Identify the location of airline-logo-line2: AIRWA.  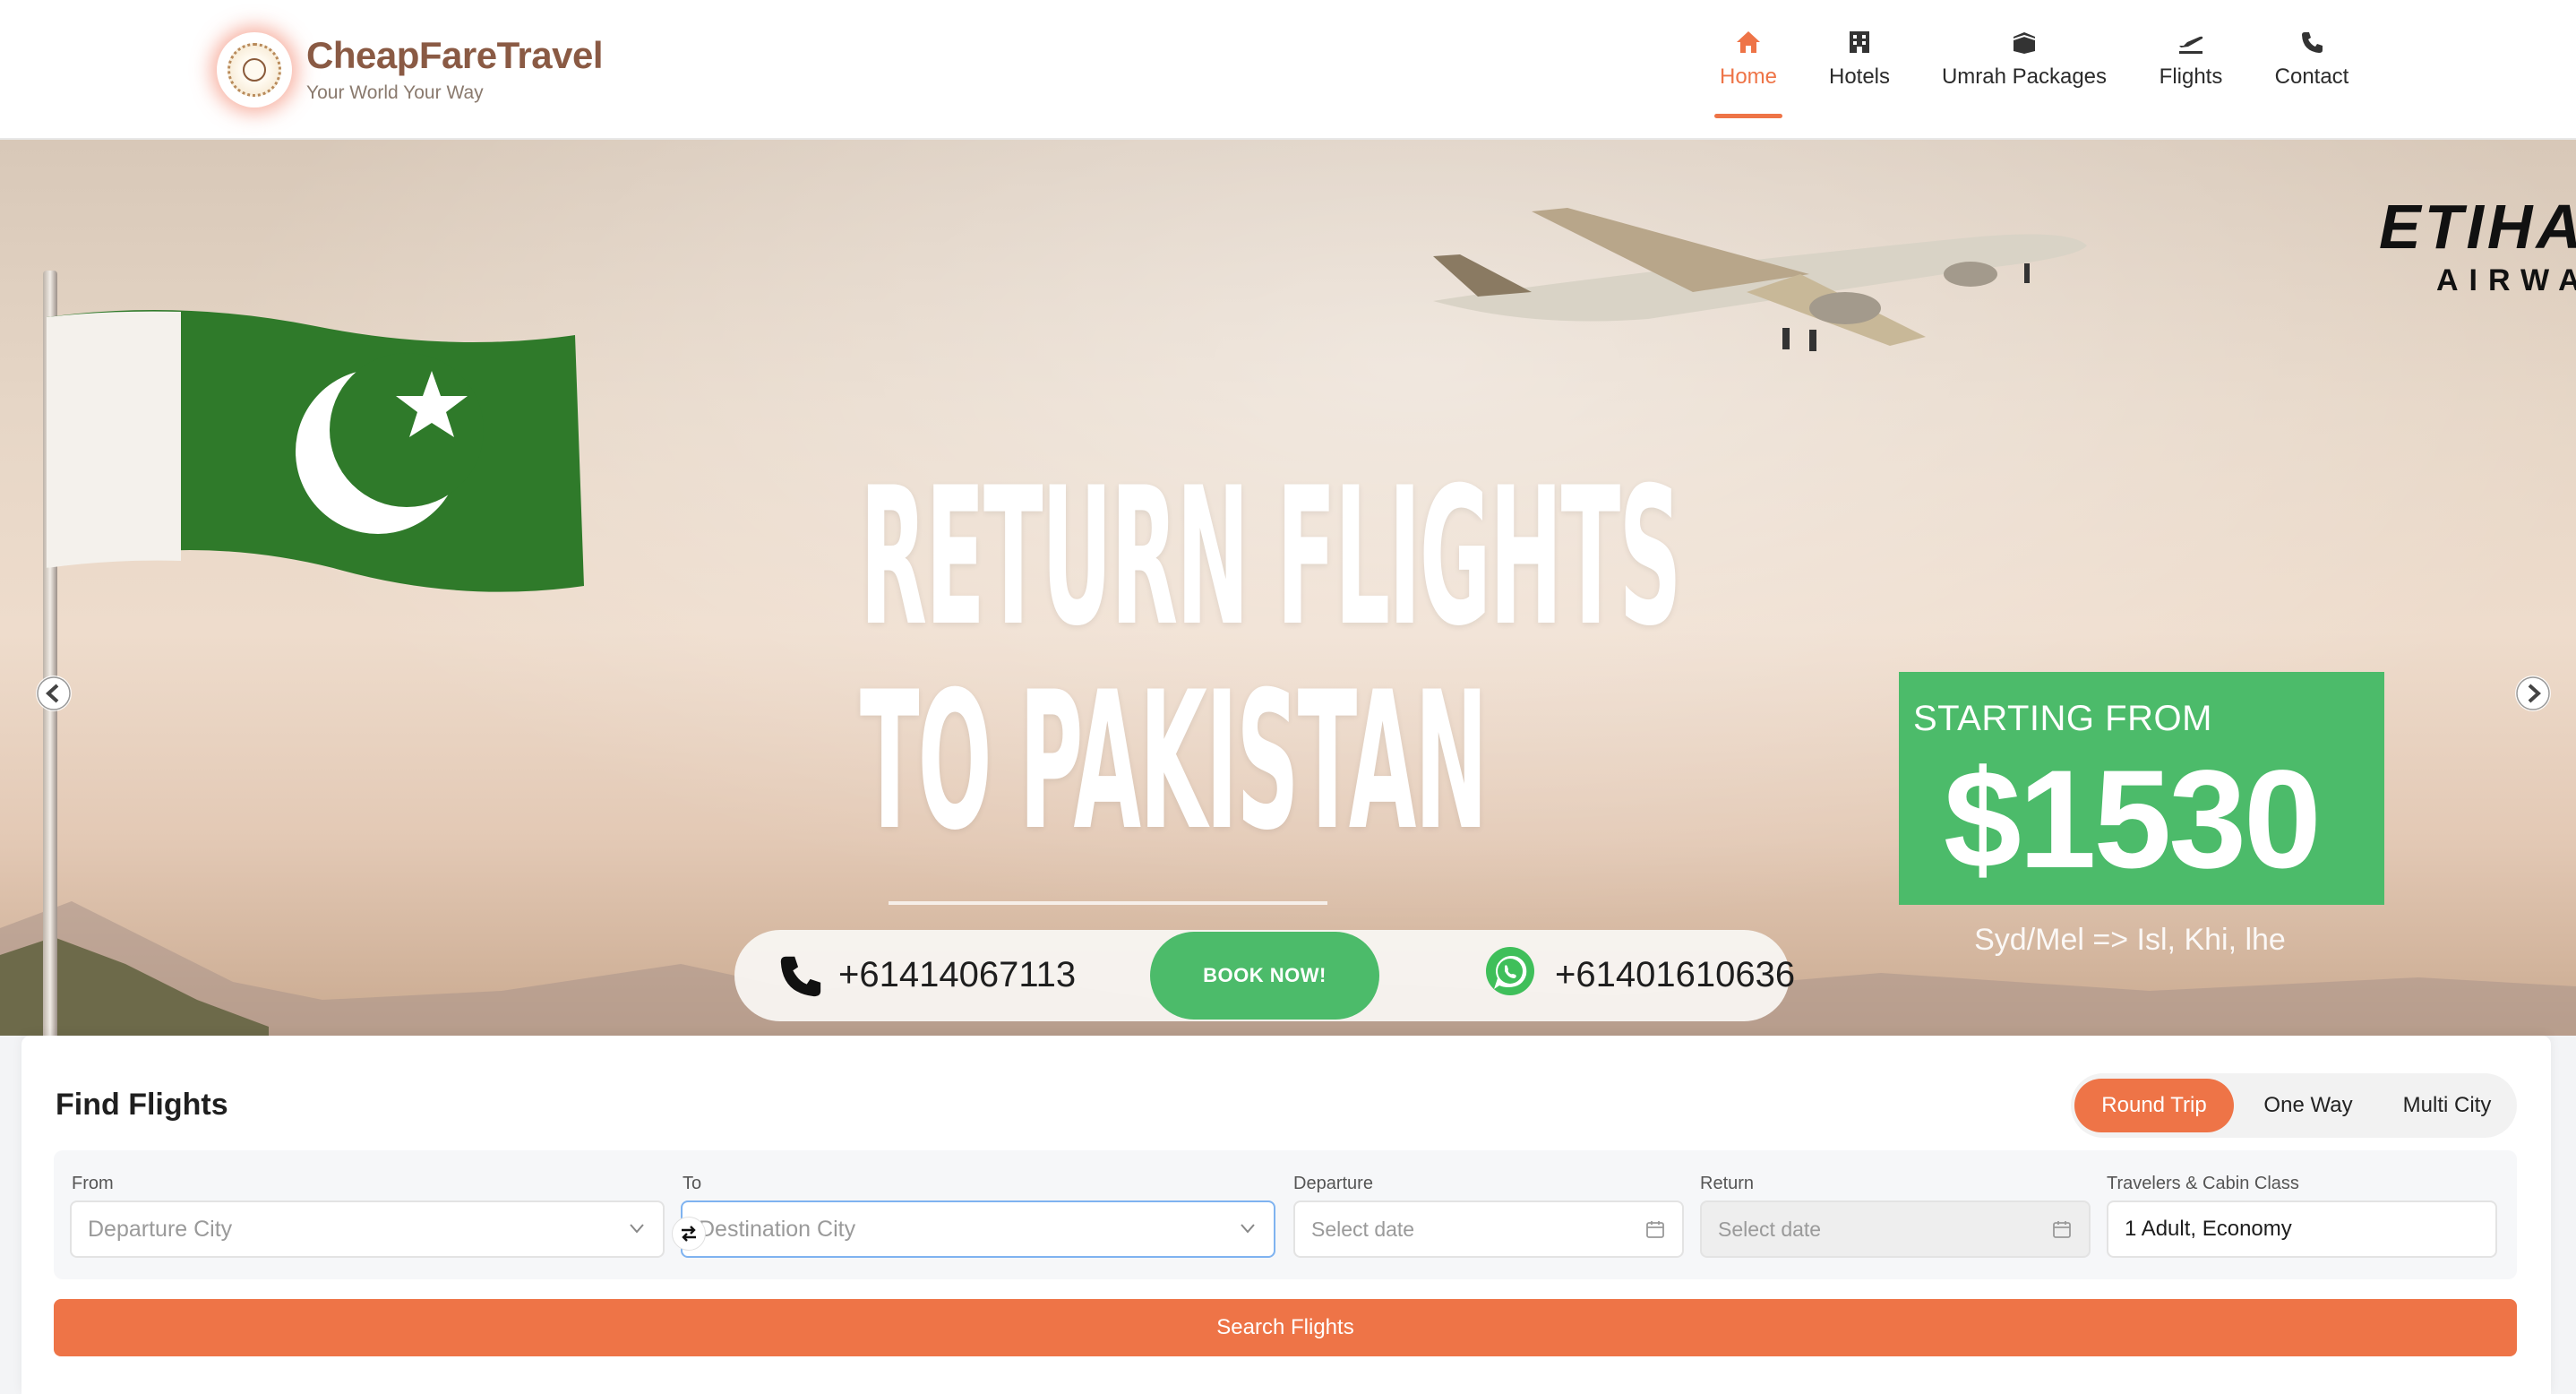
(2506, 280).